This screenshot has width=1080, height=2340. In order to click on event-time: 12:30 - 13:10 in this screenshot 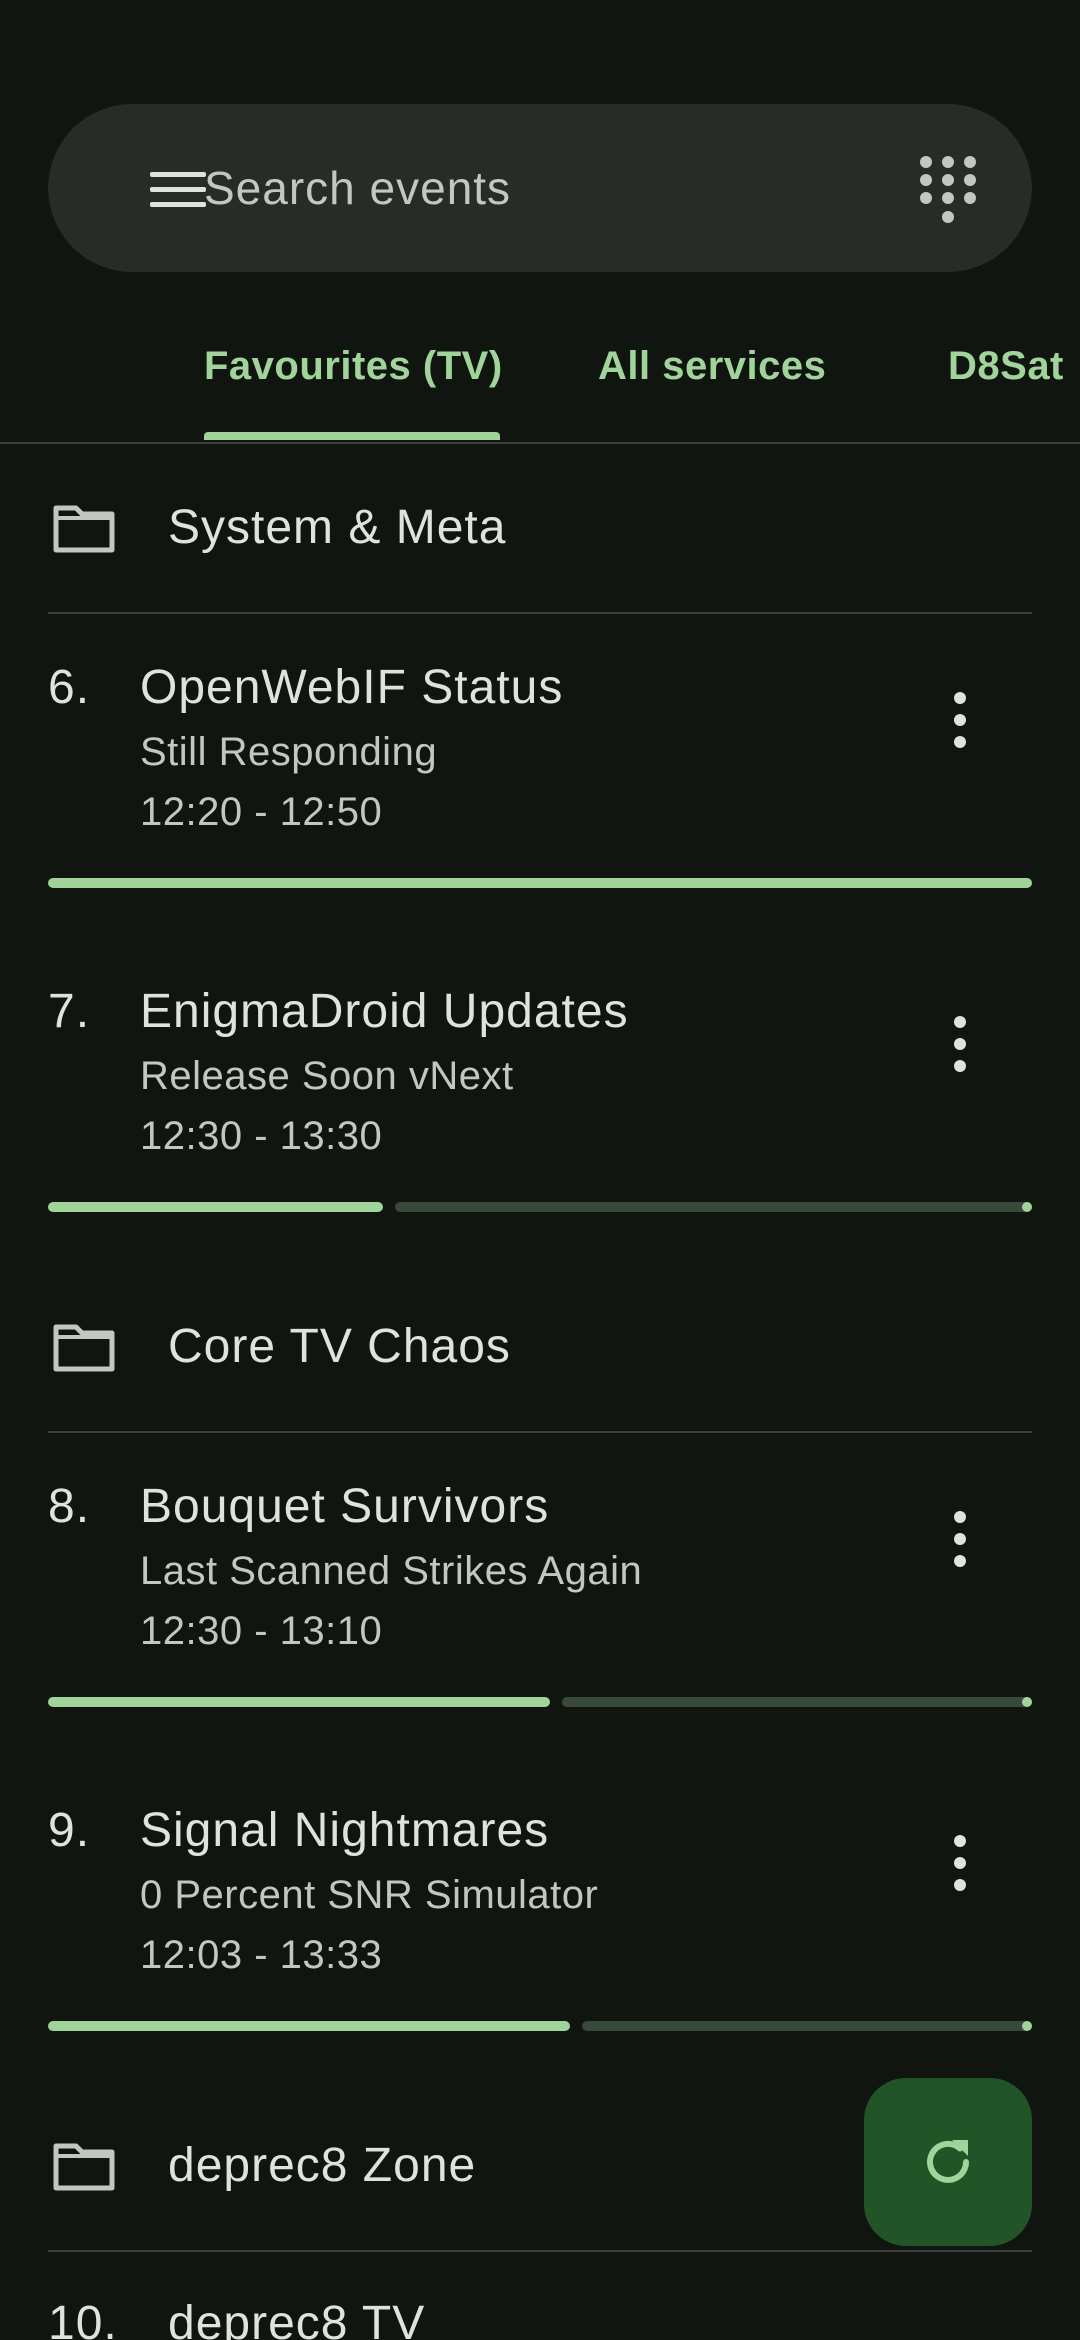, I will do `click(261, 1631)`.